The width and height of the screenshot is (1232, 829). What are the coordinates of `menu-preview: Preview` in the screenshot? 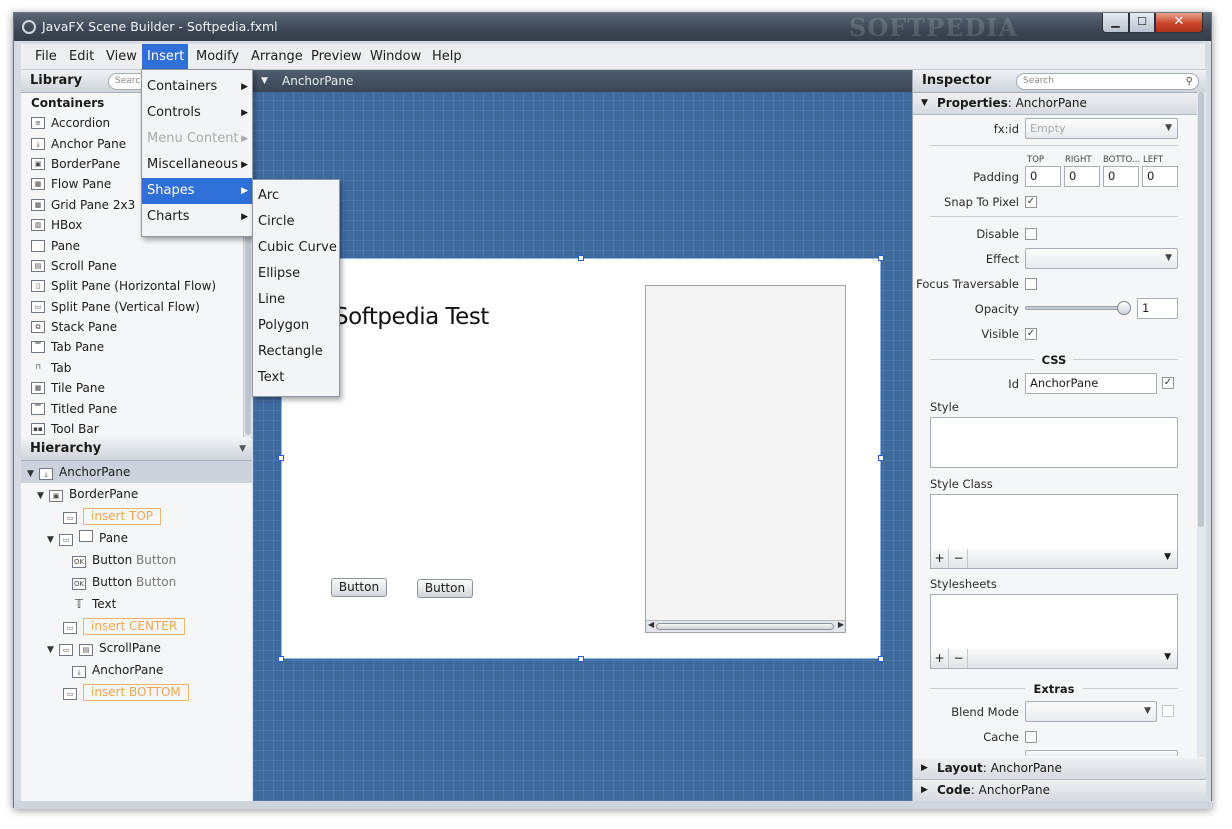 It's located at (336, 57).